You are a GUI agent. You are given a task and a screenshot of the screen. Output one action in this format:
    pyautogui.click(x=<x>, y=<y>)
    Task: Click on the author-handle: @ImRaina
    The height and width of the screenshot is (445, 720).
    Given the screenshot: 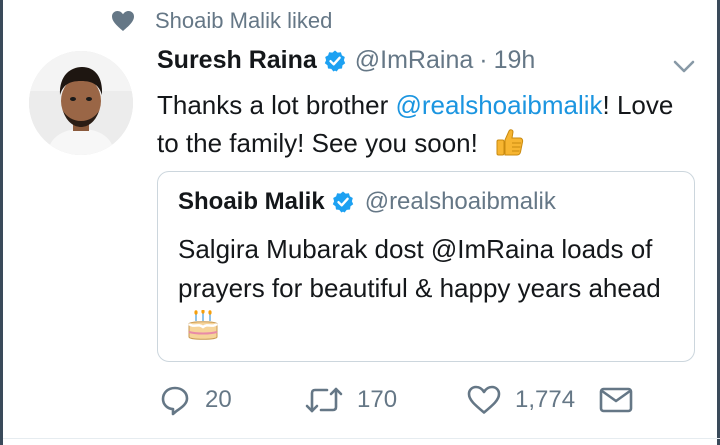 What is the action you would take?
    pyautogui.click(x=414, y=60)
    